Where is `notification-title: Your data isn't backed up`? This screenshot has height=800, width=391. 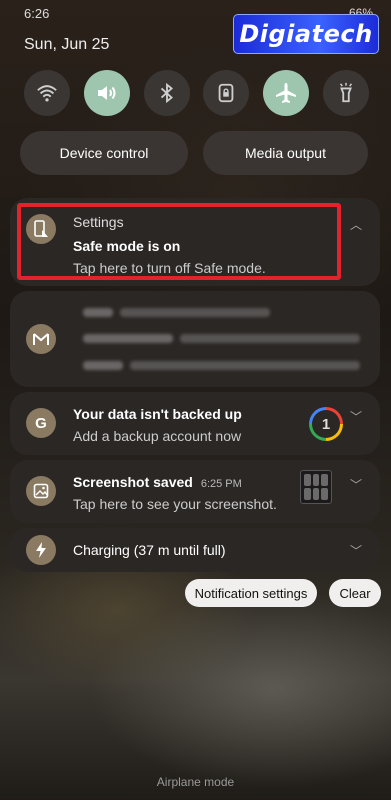
notification-title: Your data isn't backed up is located at coordinates (157, 414).